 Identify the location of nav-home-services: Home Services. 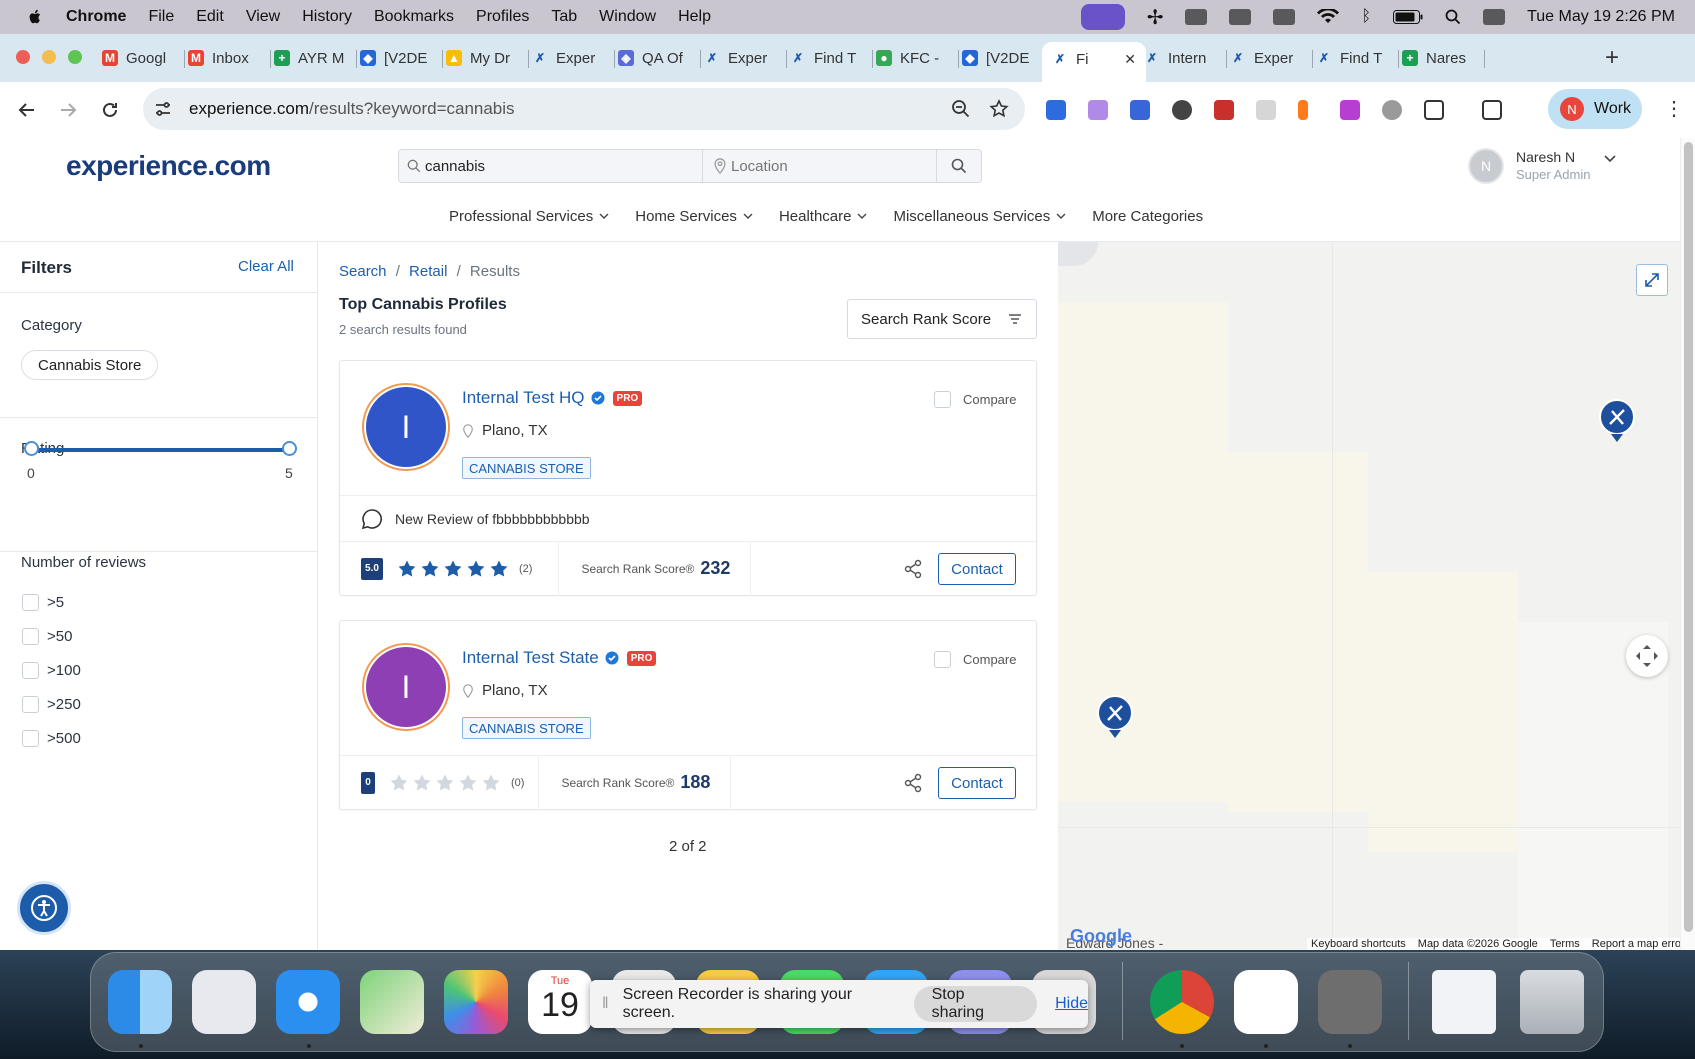
(694, 216).